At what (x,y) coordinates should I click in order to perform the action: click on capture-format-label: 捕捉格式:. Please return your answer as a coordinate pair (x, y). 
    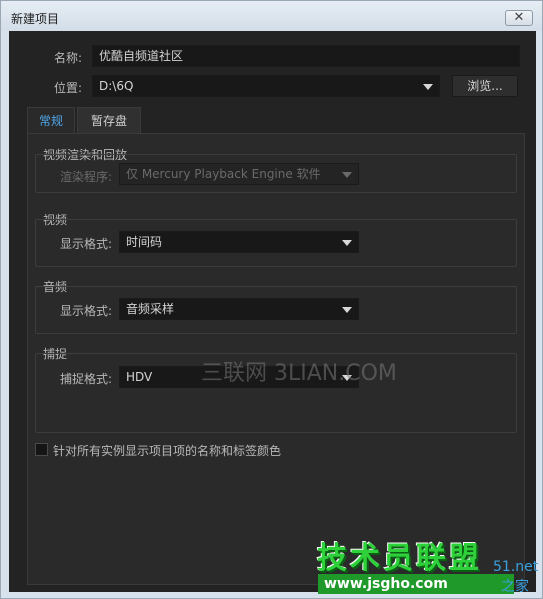
    Looking at the image, I should click on (86, 379).